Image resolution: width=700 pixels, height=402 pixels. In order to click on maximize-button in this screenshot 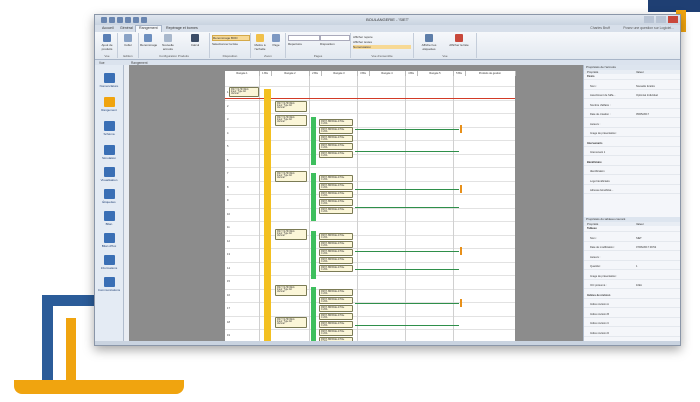, I will do `click(661, 19)`.